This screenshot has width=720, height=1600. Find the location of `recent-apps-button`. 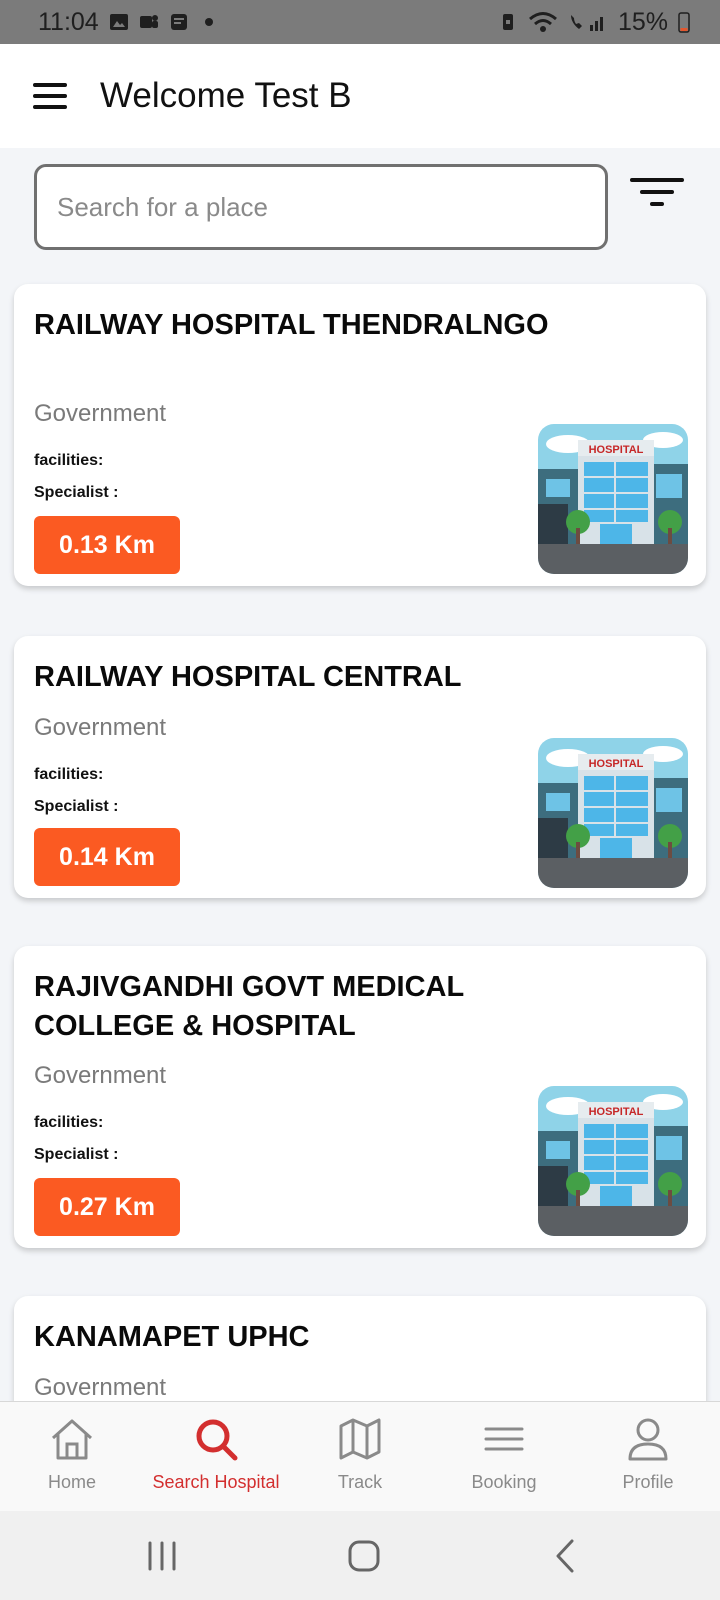

recent-apps-button is located at coordinates (162, 1556).